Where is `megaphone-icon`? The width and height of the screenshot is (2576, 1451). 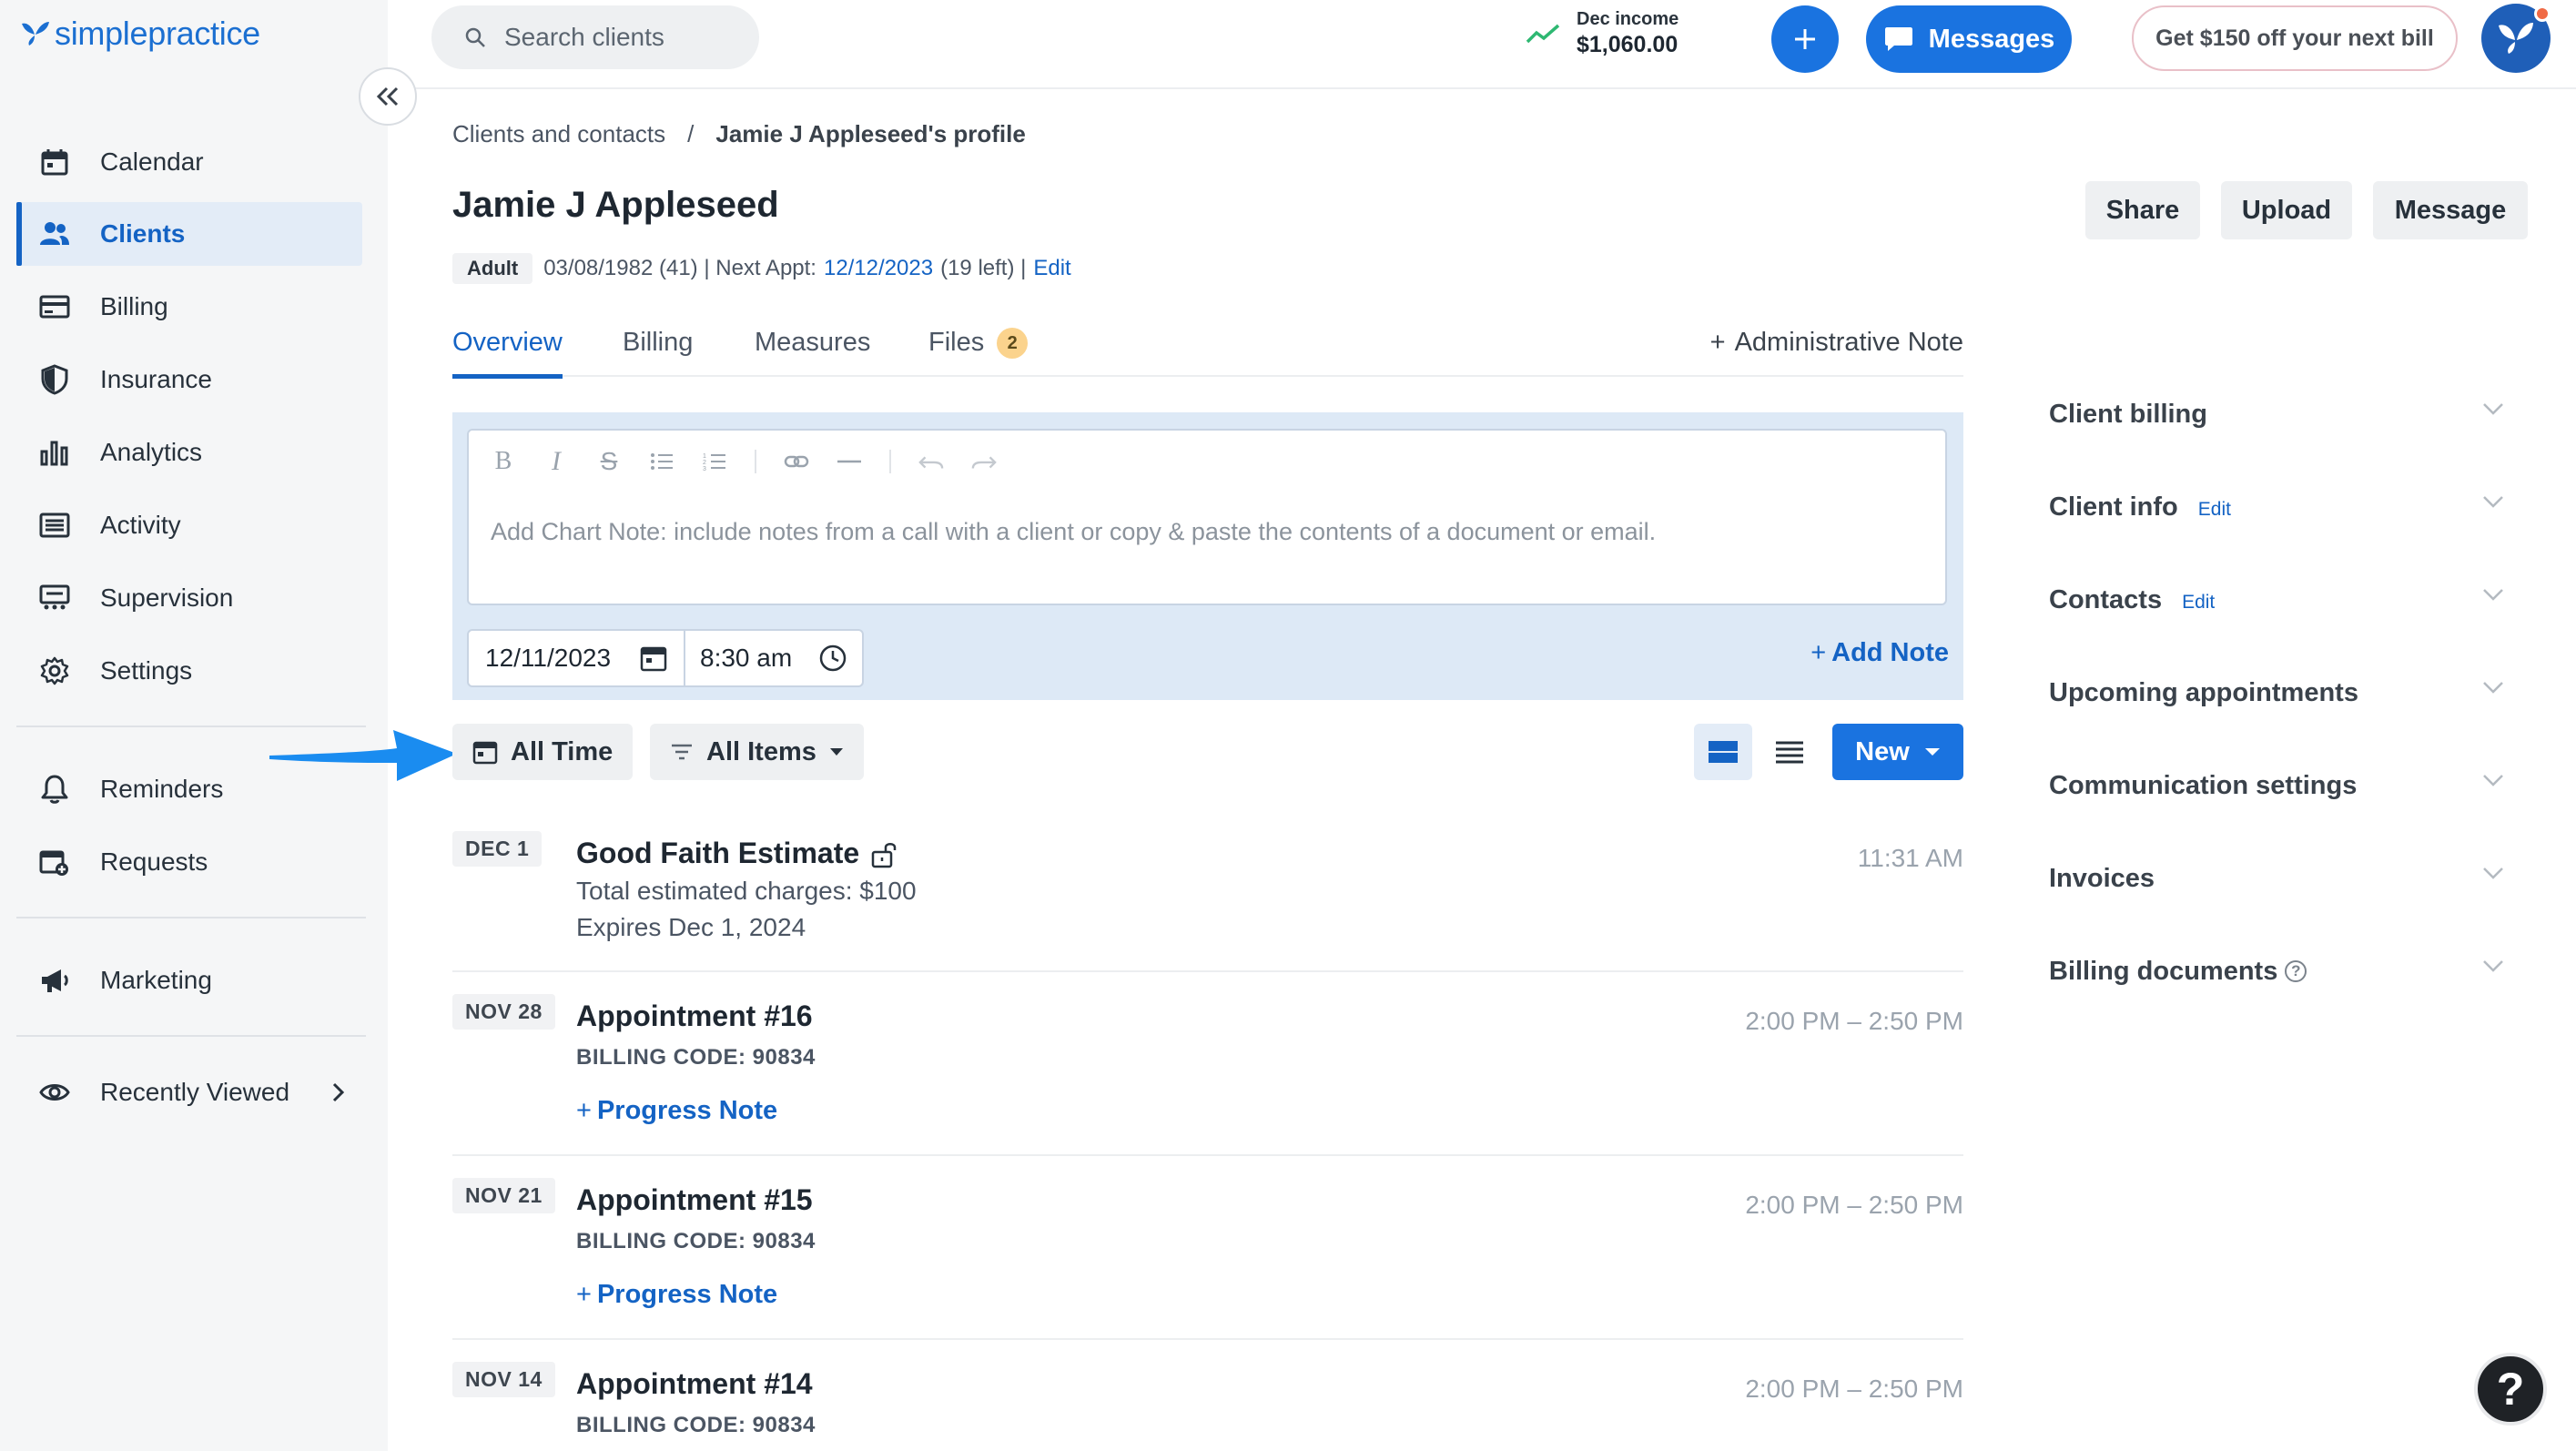
megaphone-icon is located at coordinates (54, 981).